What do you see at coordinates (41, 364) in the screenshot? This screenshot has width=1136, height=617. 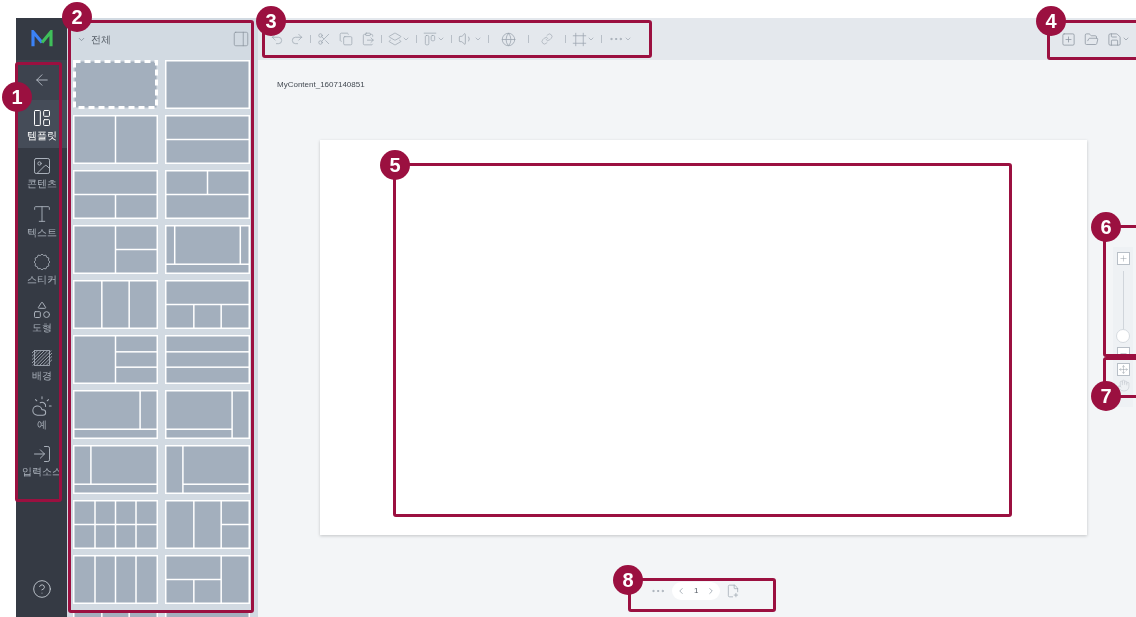 I see `sidebar-item: 배경` at bounding box center [41, 364].